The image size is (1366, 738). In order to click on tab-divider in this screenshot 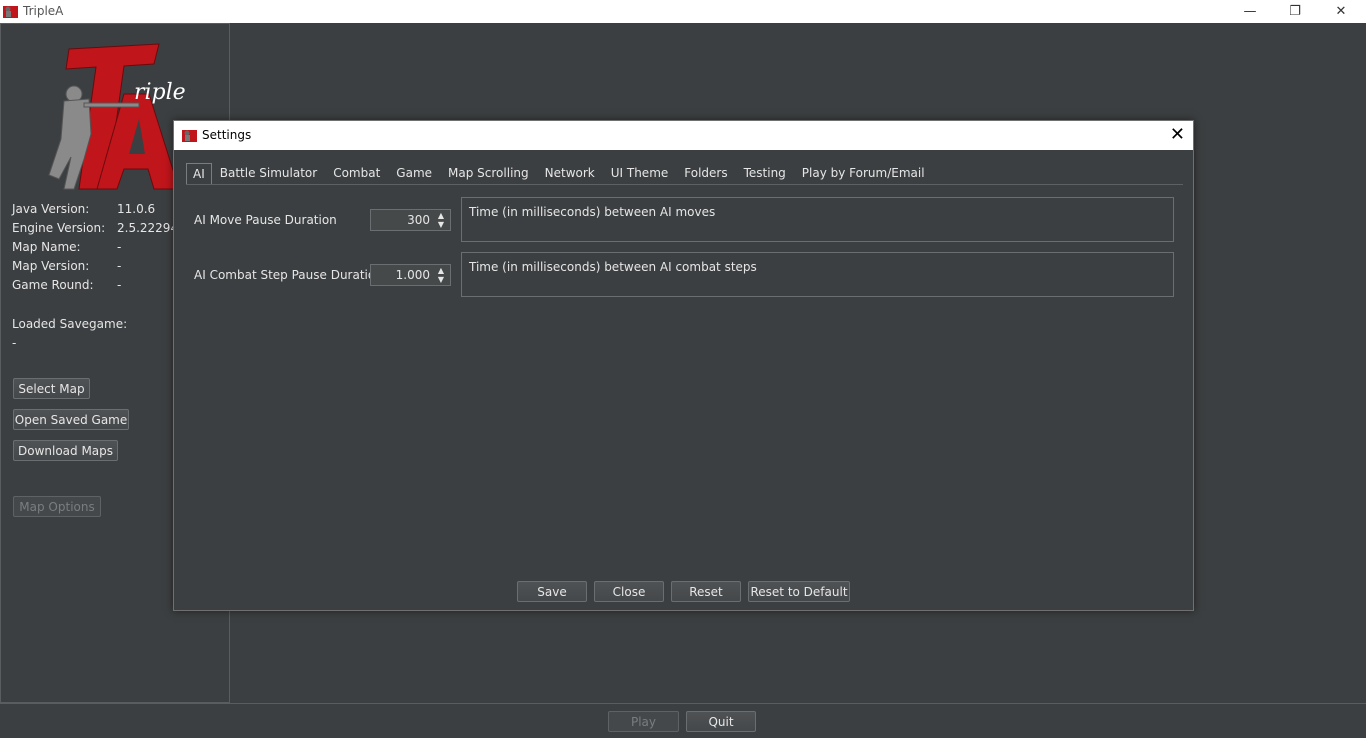, I will do `click(684, 184)`.